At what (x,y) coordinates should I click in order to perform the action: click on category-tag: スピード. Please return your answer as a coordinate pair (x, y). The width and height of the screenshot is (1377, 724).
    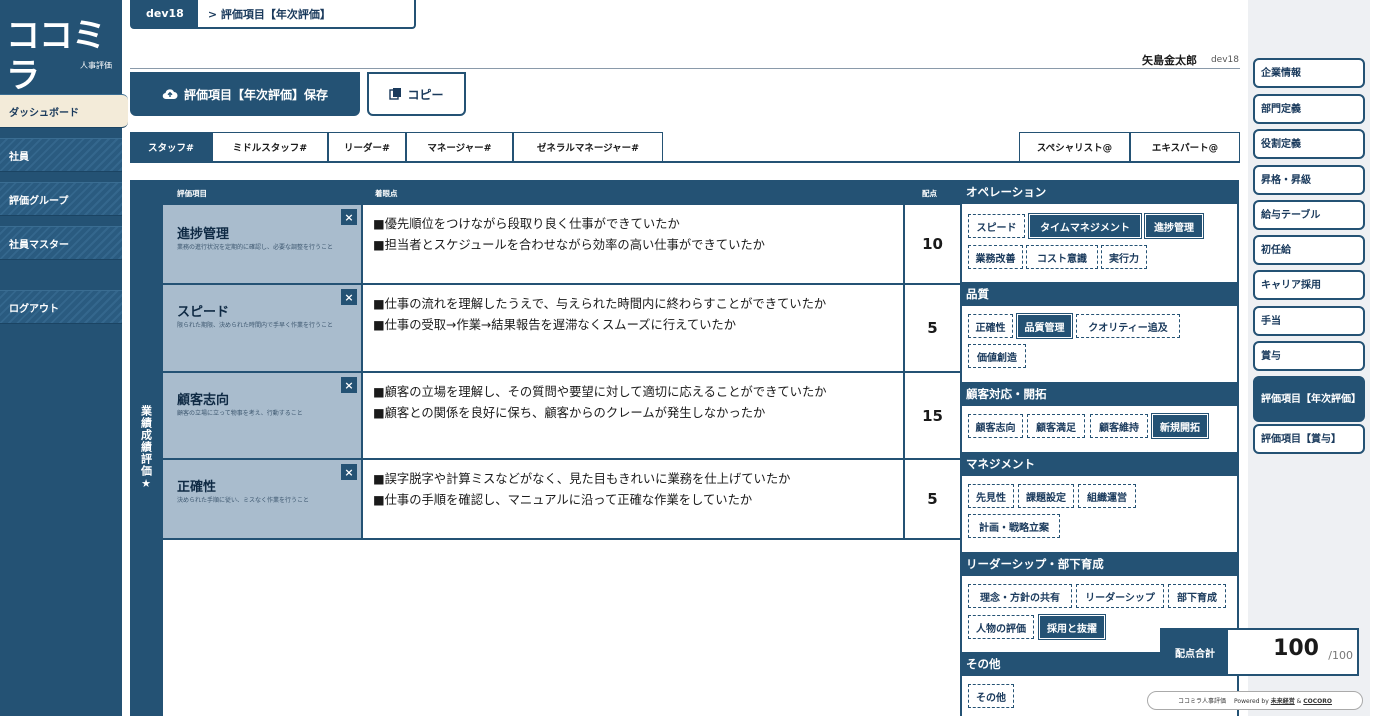
    Looking at the image, I should click on (996, 226).